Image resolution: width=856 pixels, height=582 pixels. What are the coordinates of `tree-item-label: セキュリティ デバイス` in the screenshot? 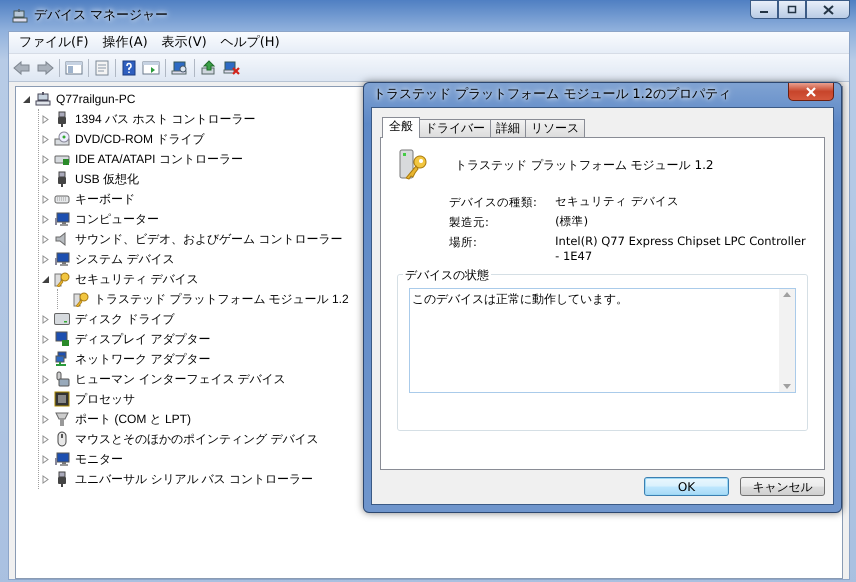 It's located at (136, 279).